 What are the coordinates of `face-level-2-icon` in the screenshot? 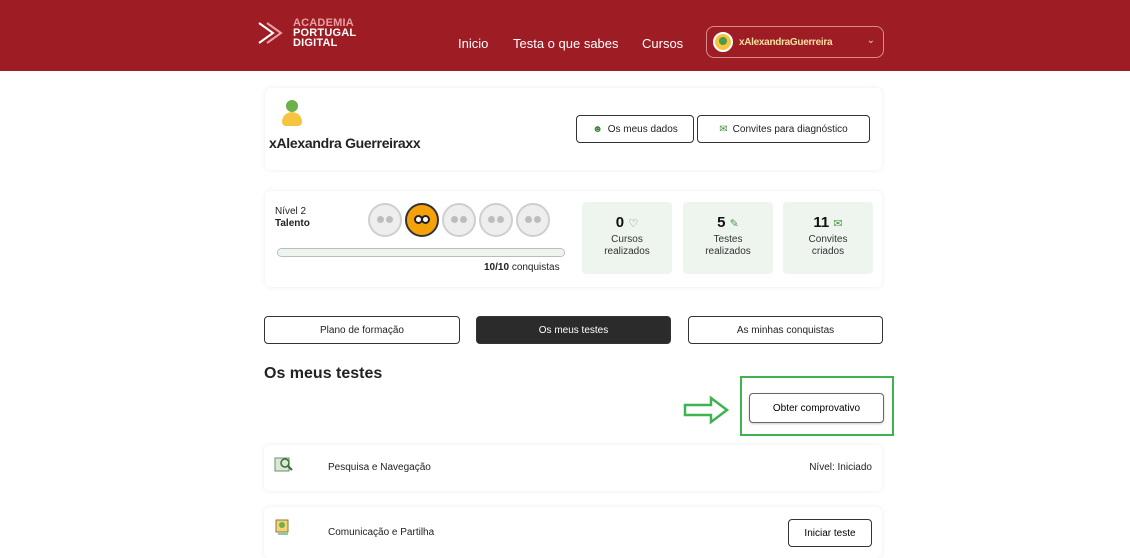 It's located at (422, 220).